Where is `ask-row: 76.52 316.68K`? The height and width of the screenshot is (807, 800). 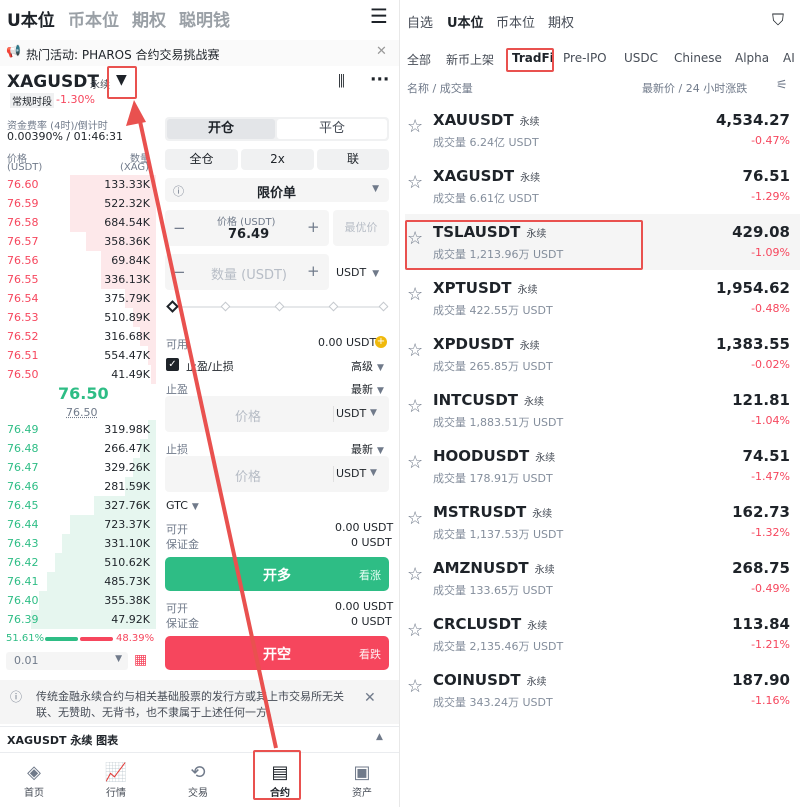 ask-row: 76.52 316.68K is located at coordinates (78, 336).